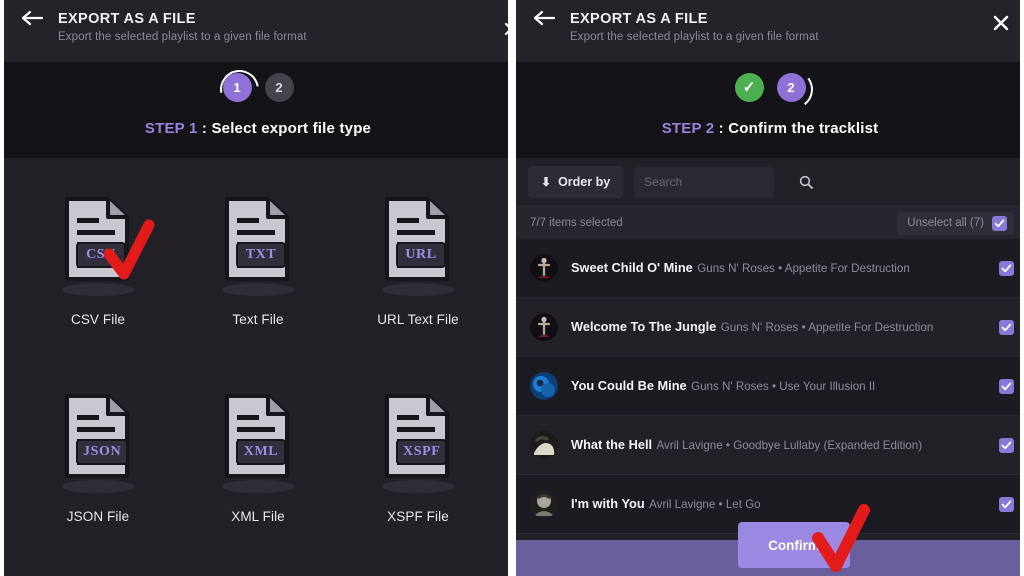  Describe the element at coordinates (258, 516) in the screenshot. I see `file-type-label: XML File` at that location.